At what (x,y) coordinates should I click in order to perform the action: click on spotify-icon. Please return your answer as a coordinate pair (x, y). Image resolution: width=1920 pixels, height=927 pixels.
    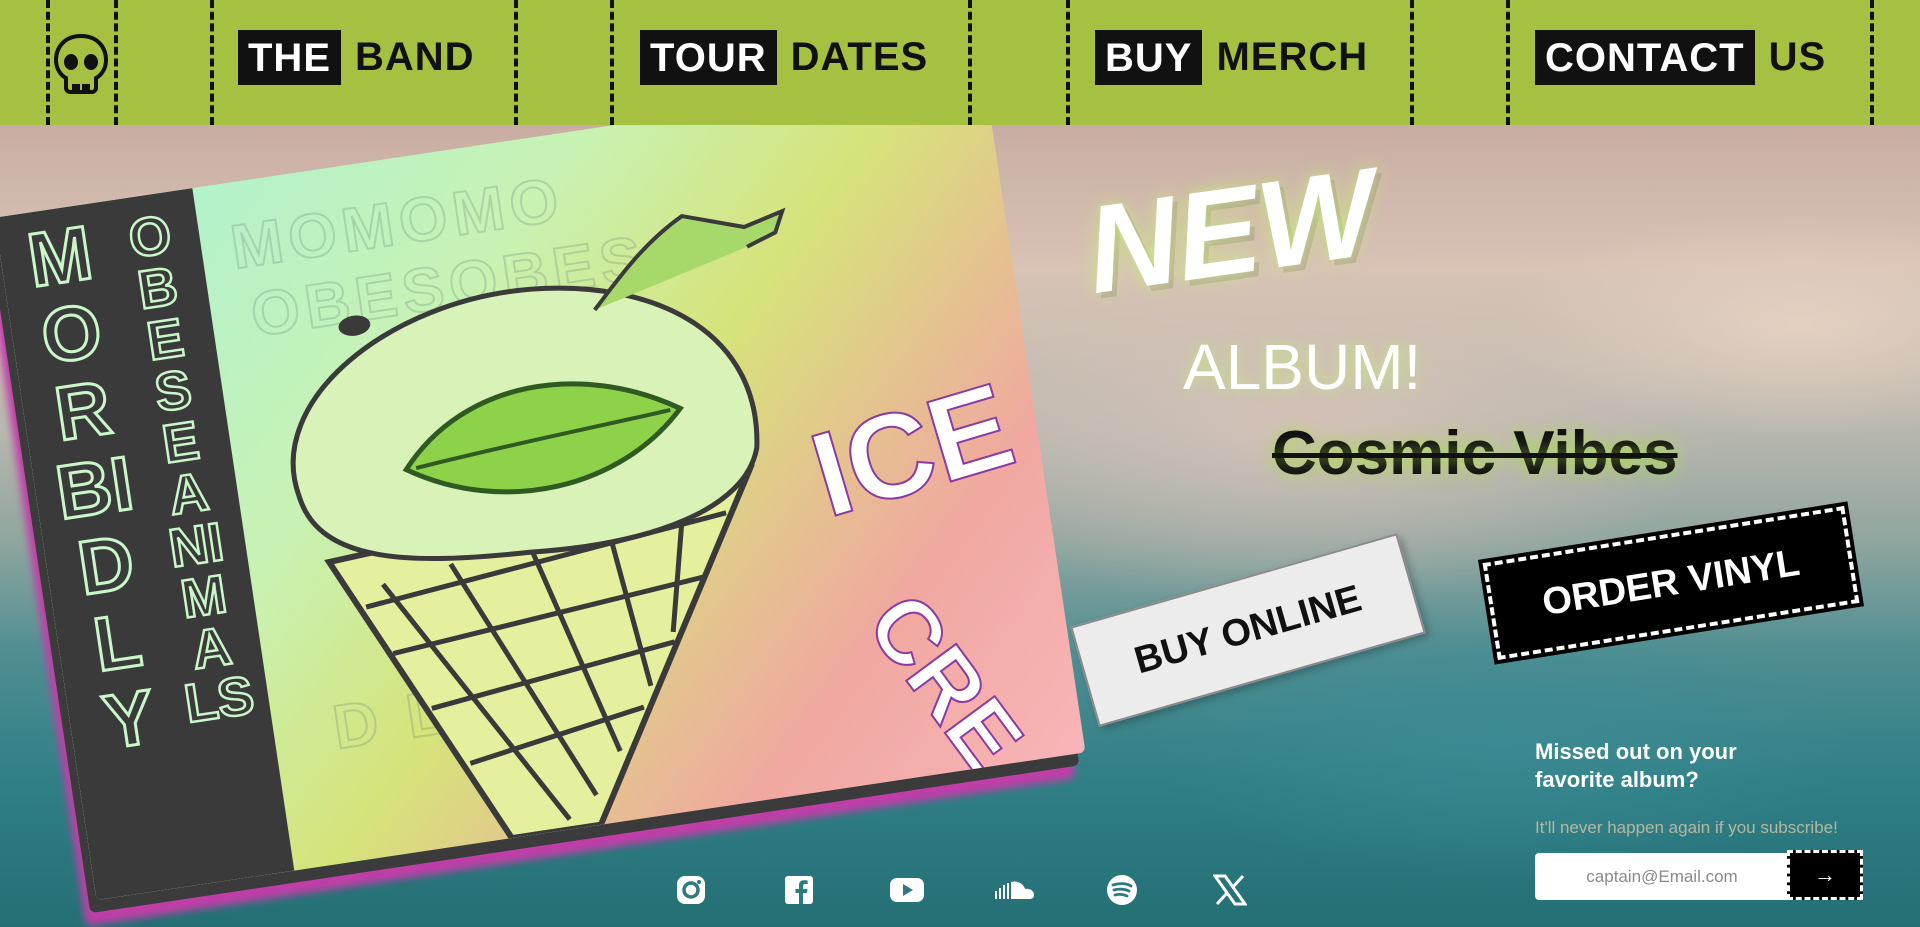
    Looking at the image, I should click on (1122, 890).